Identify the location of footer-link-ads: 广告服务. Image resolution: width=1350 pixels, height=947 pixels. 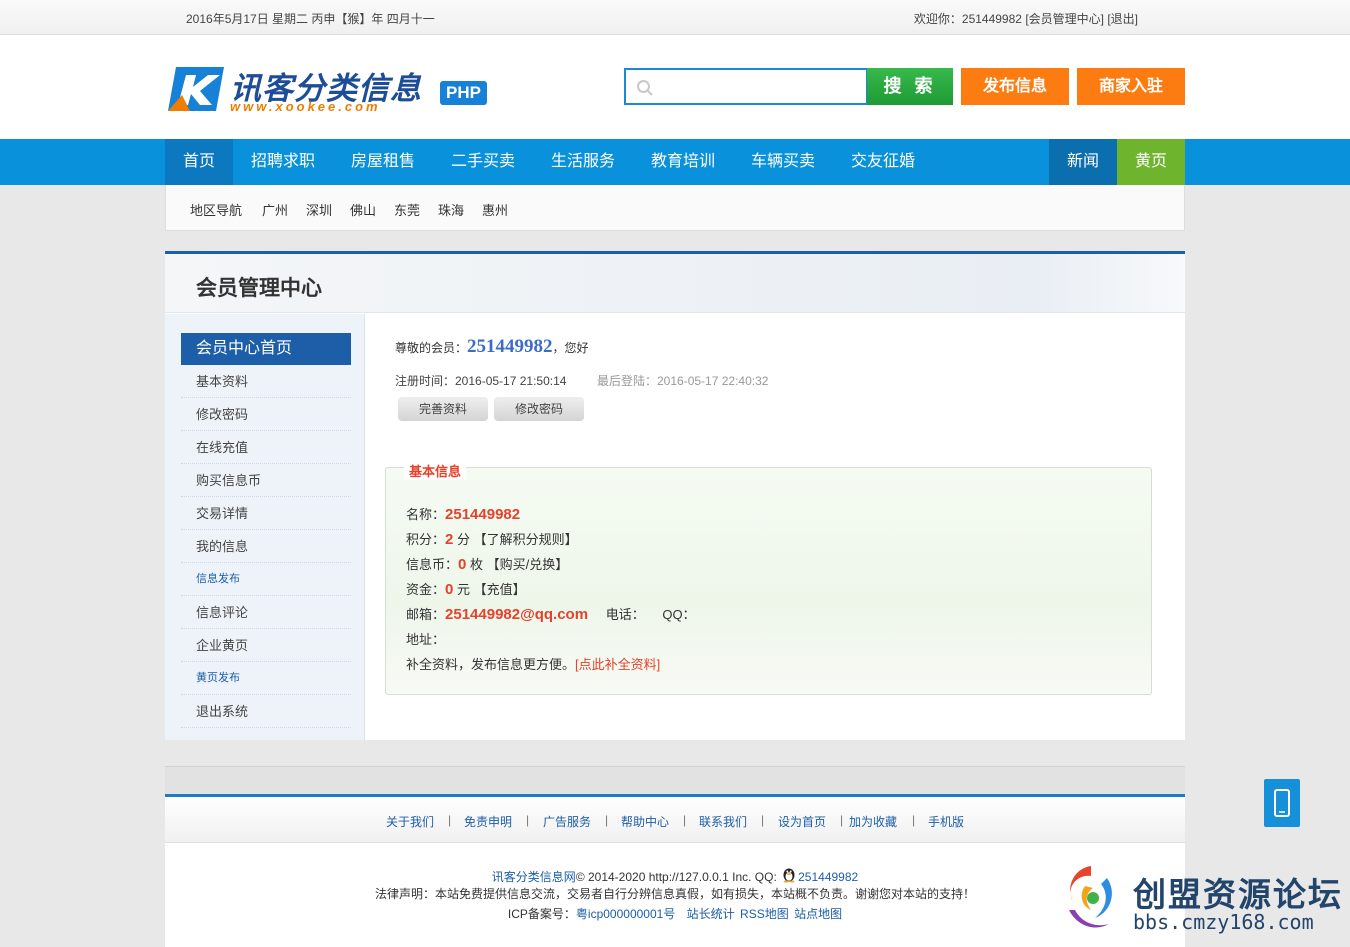
(567, 821).